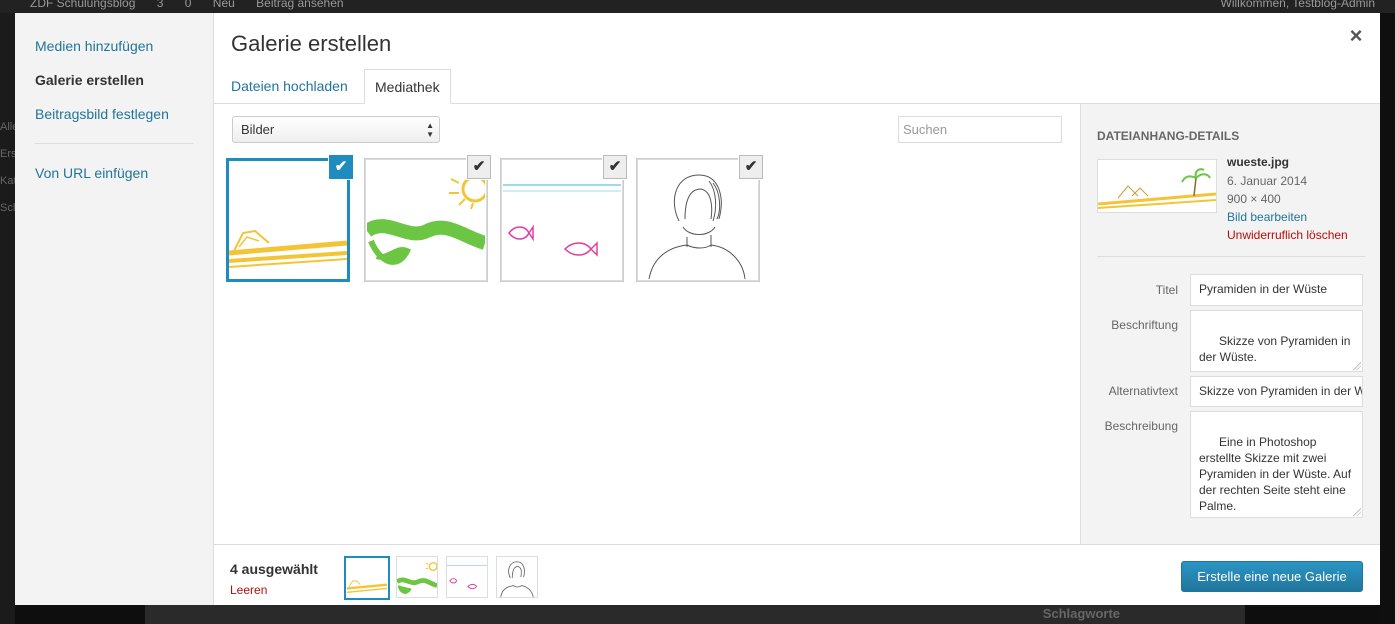  I want to click on clear-selection-link: Leeren, so click(248, 590).